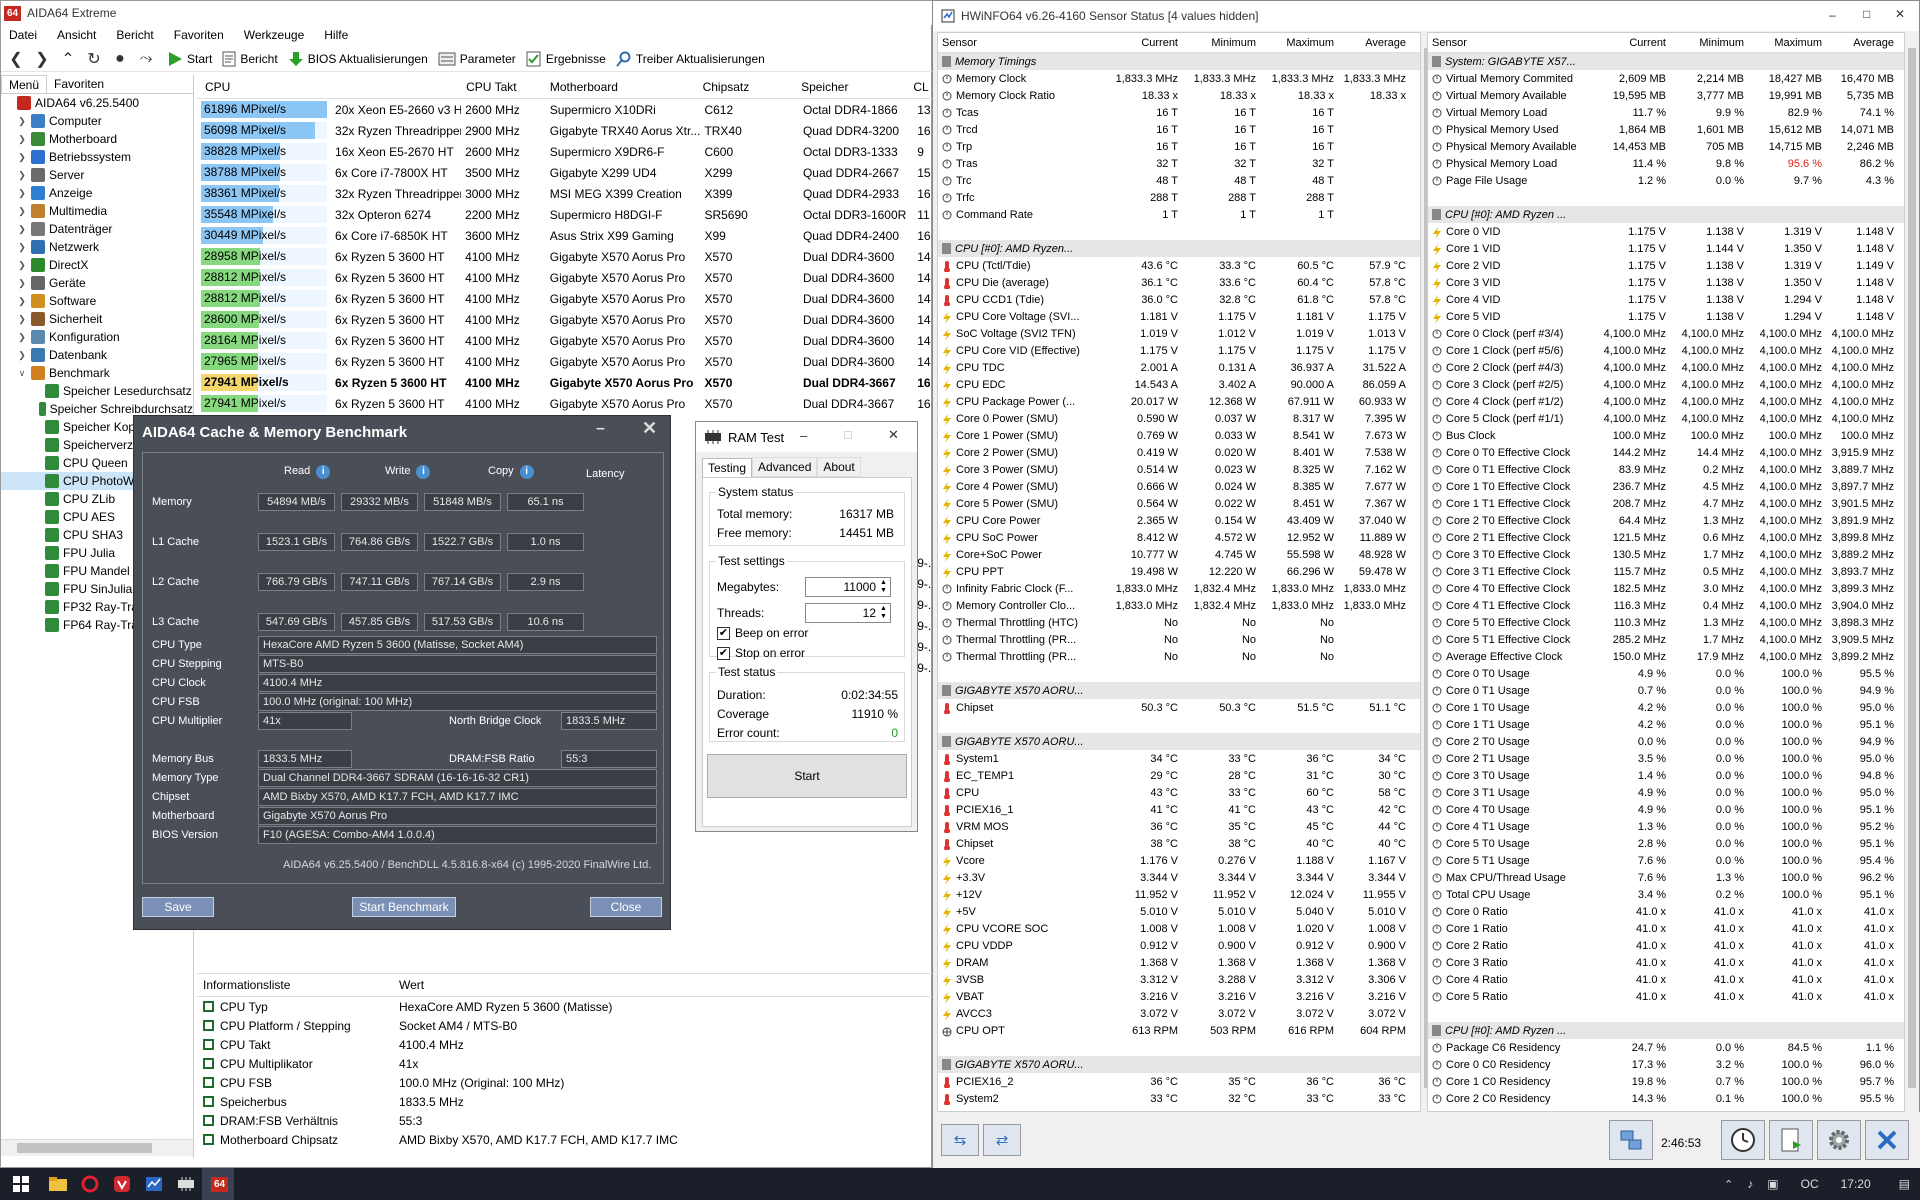 The height and width of the screenshot is (1200, 1920). Describe the element at coordinates (1810, 1184) in the screenshot. I see `language-indicator: OC` at that location.